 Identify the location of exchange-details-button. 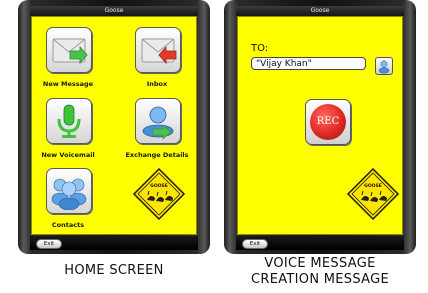
(158, 121).